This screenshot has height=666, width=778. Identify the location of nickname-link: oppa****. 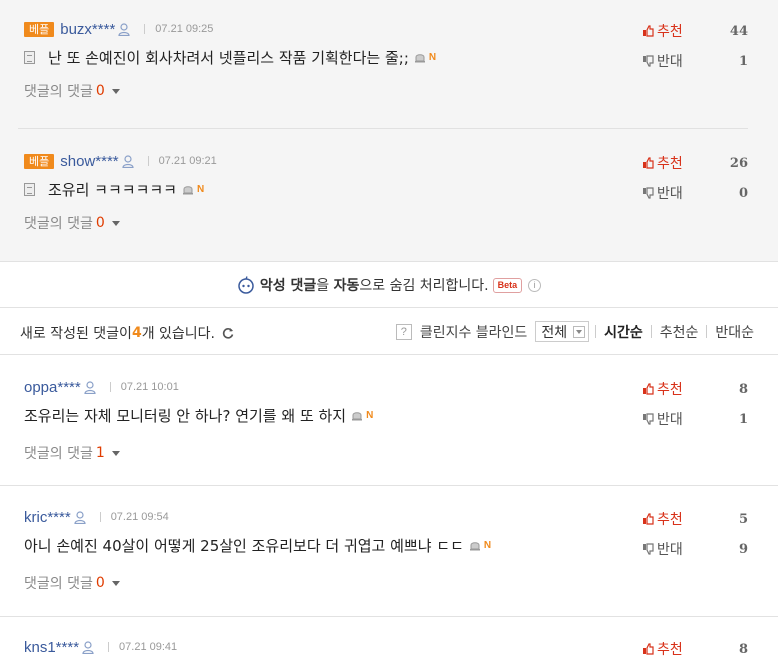
(52, 387).